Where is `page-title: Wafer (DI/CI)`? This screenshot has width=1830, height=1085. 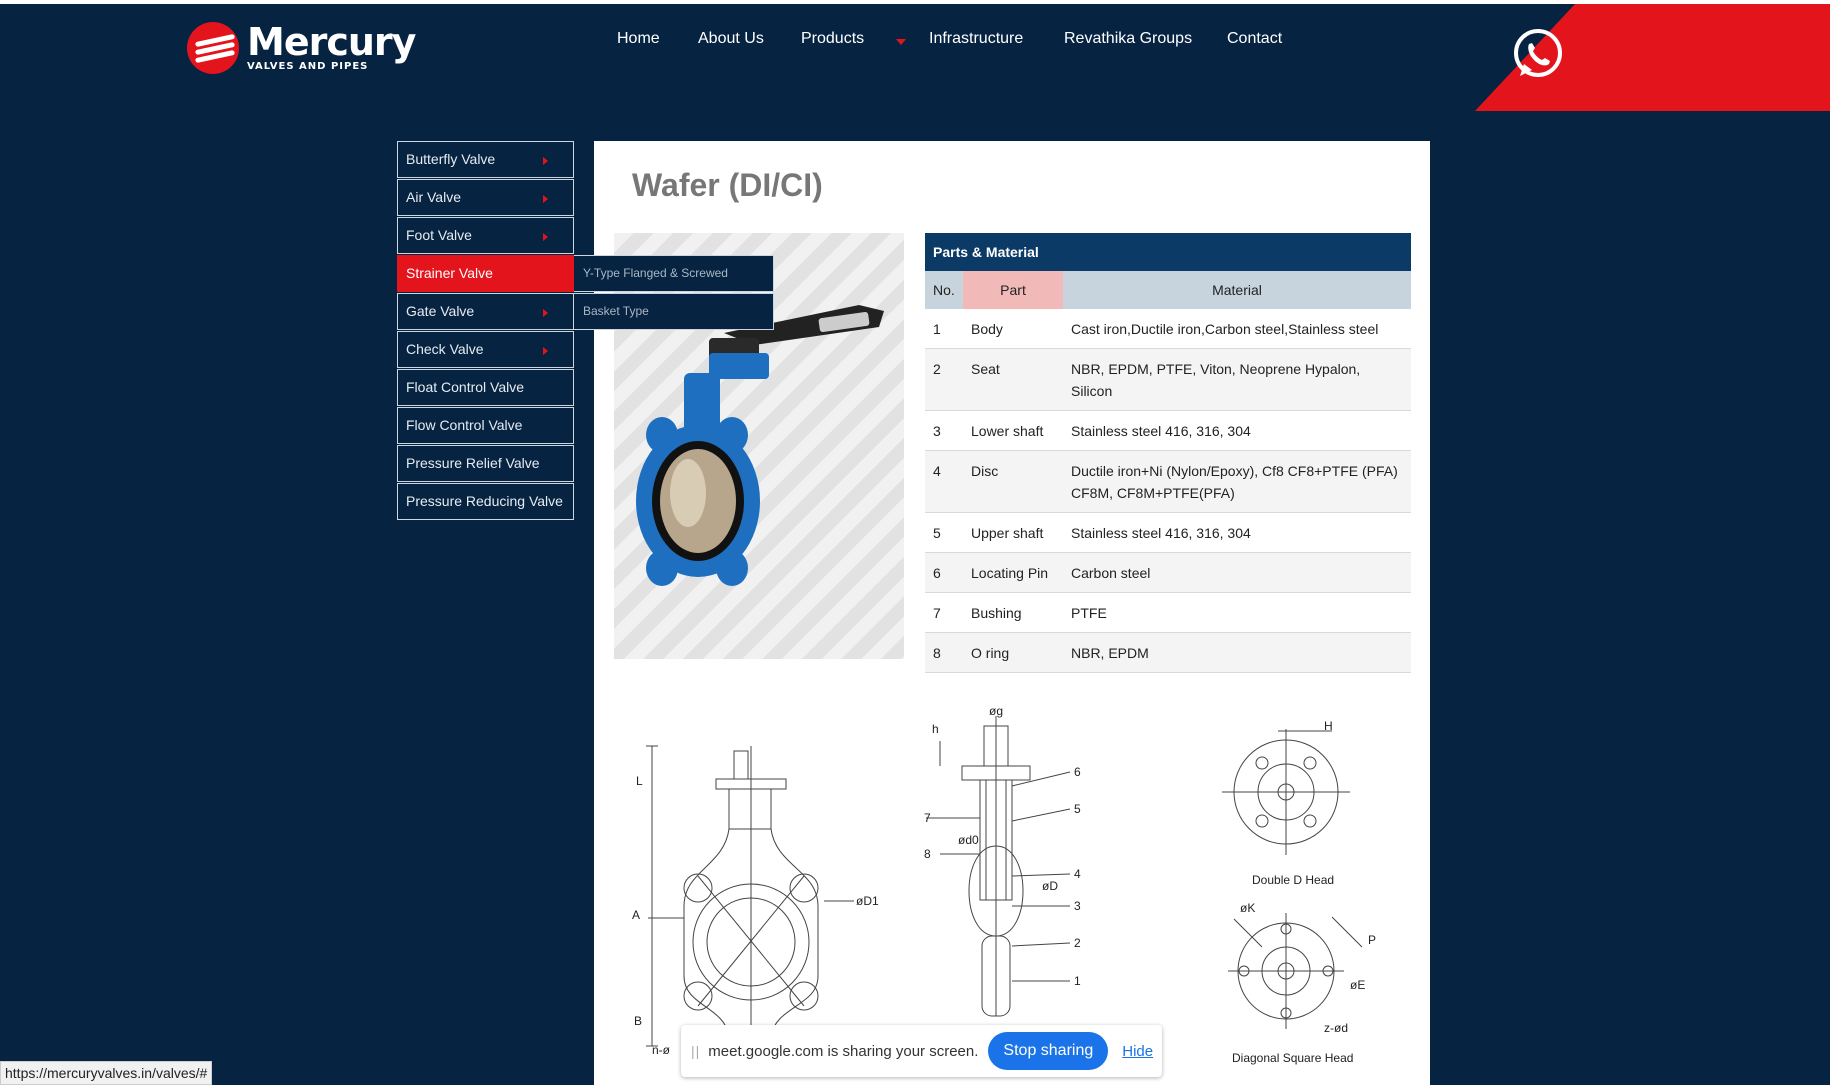
page-title: Wafer (DI/CI) is located at coordinates (727, 185).